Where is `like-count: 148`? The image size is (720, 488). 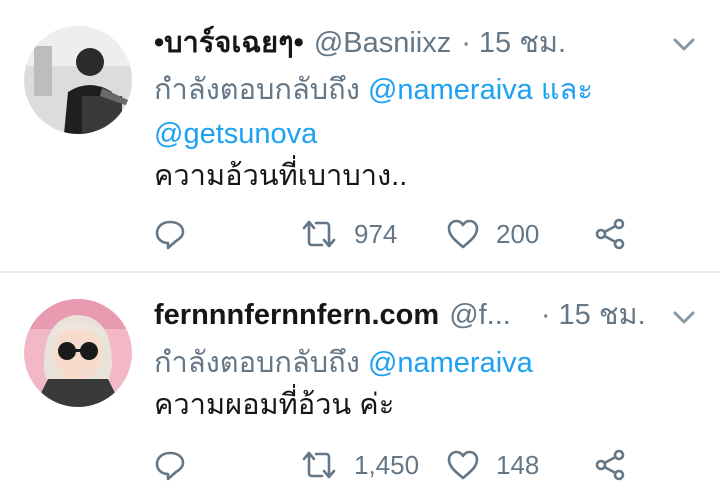
like-count: 148 is located at coordinates (518, 464).